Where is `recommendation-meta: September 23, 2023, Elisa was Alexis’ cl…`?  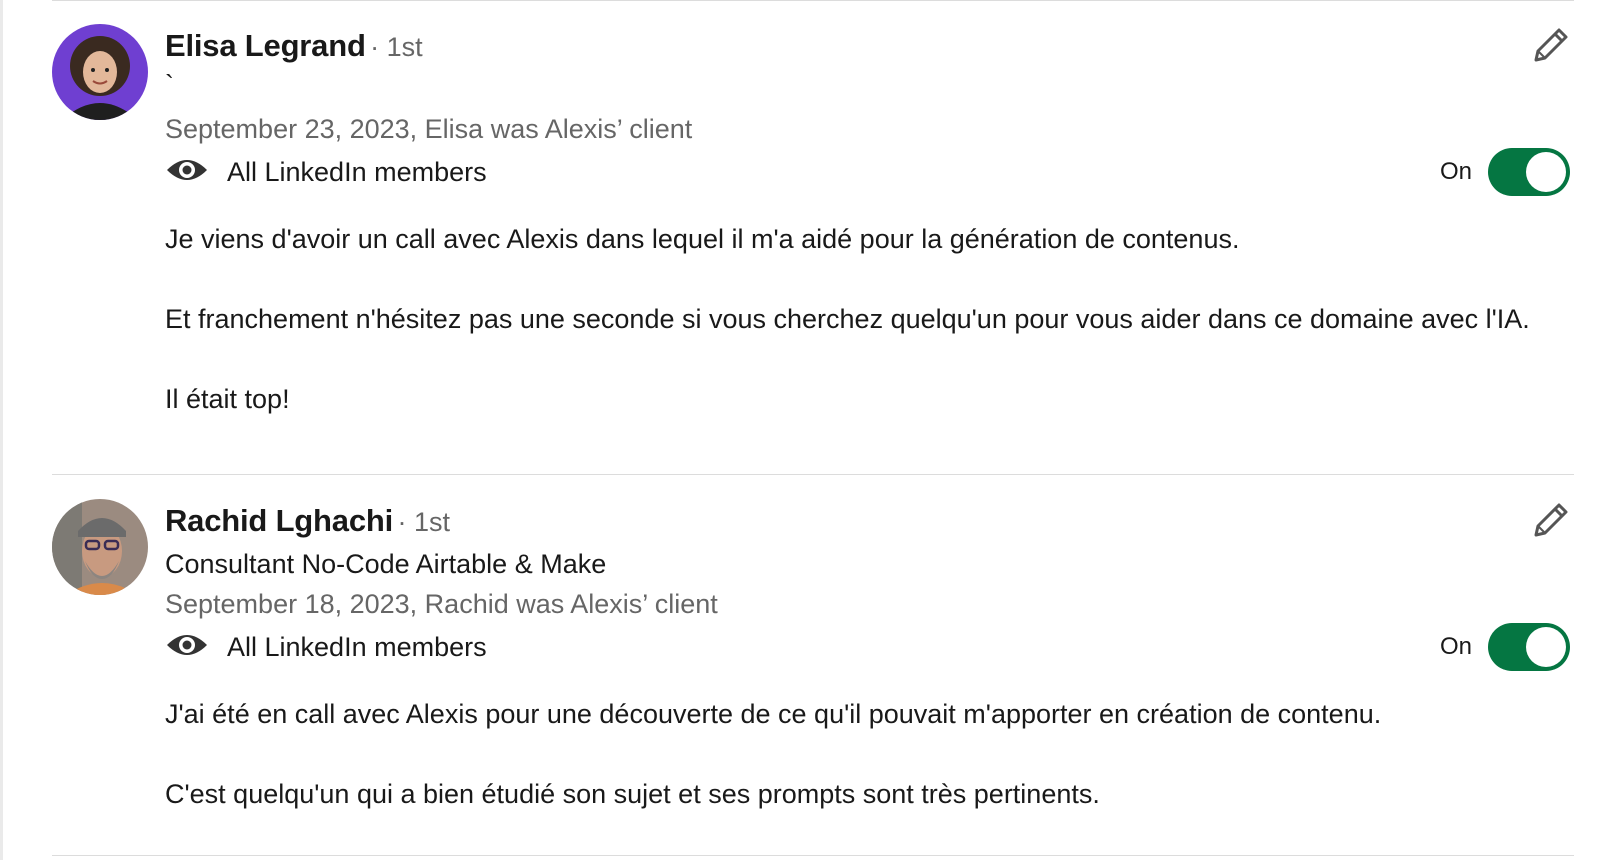
recommendation-meta: September 23, 2023, Elisa was Alexis’ cl… is located at coordinates (429, 129).